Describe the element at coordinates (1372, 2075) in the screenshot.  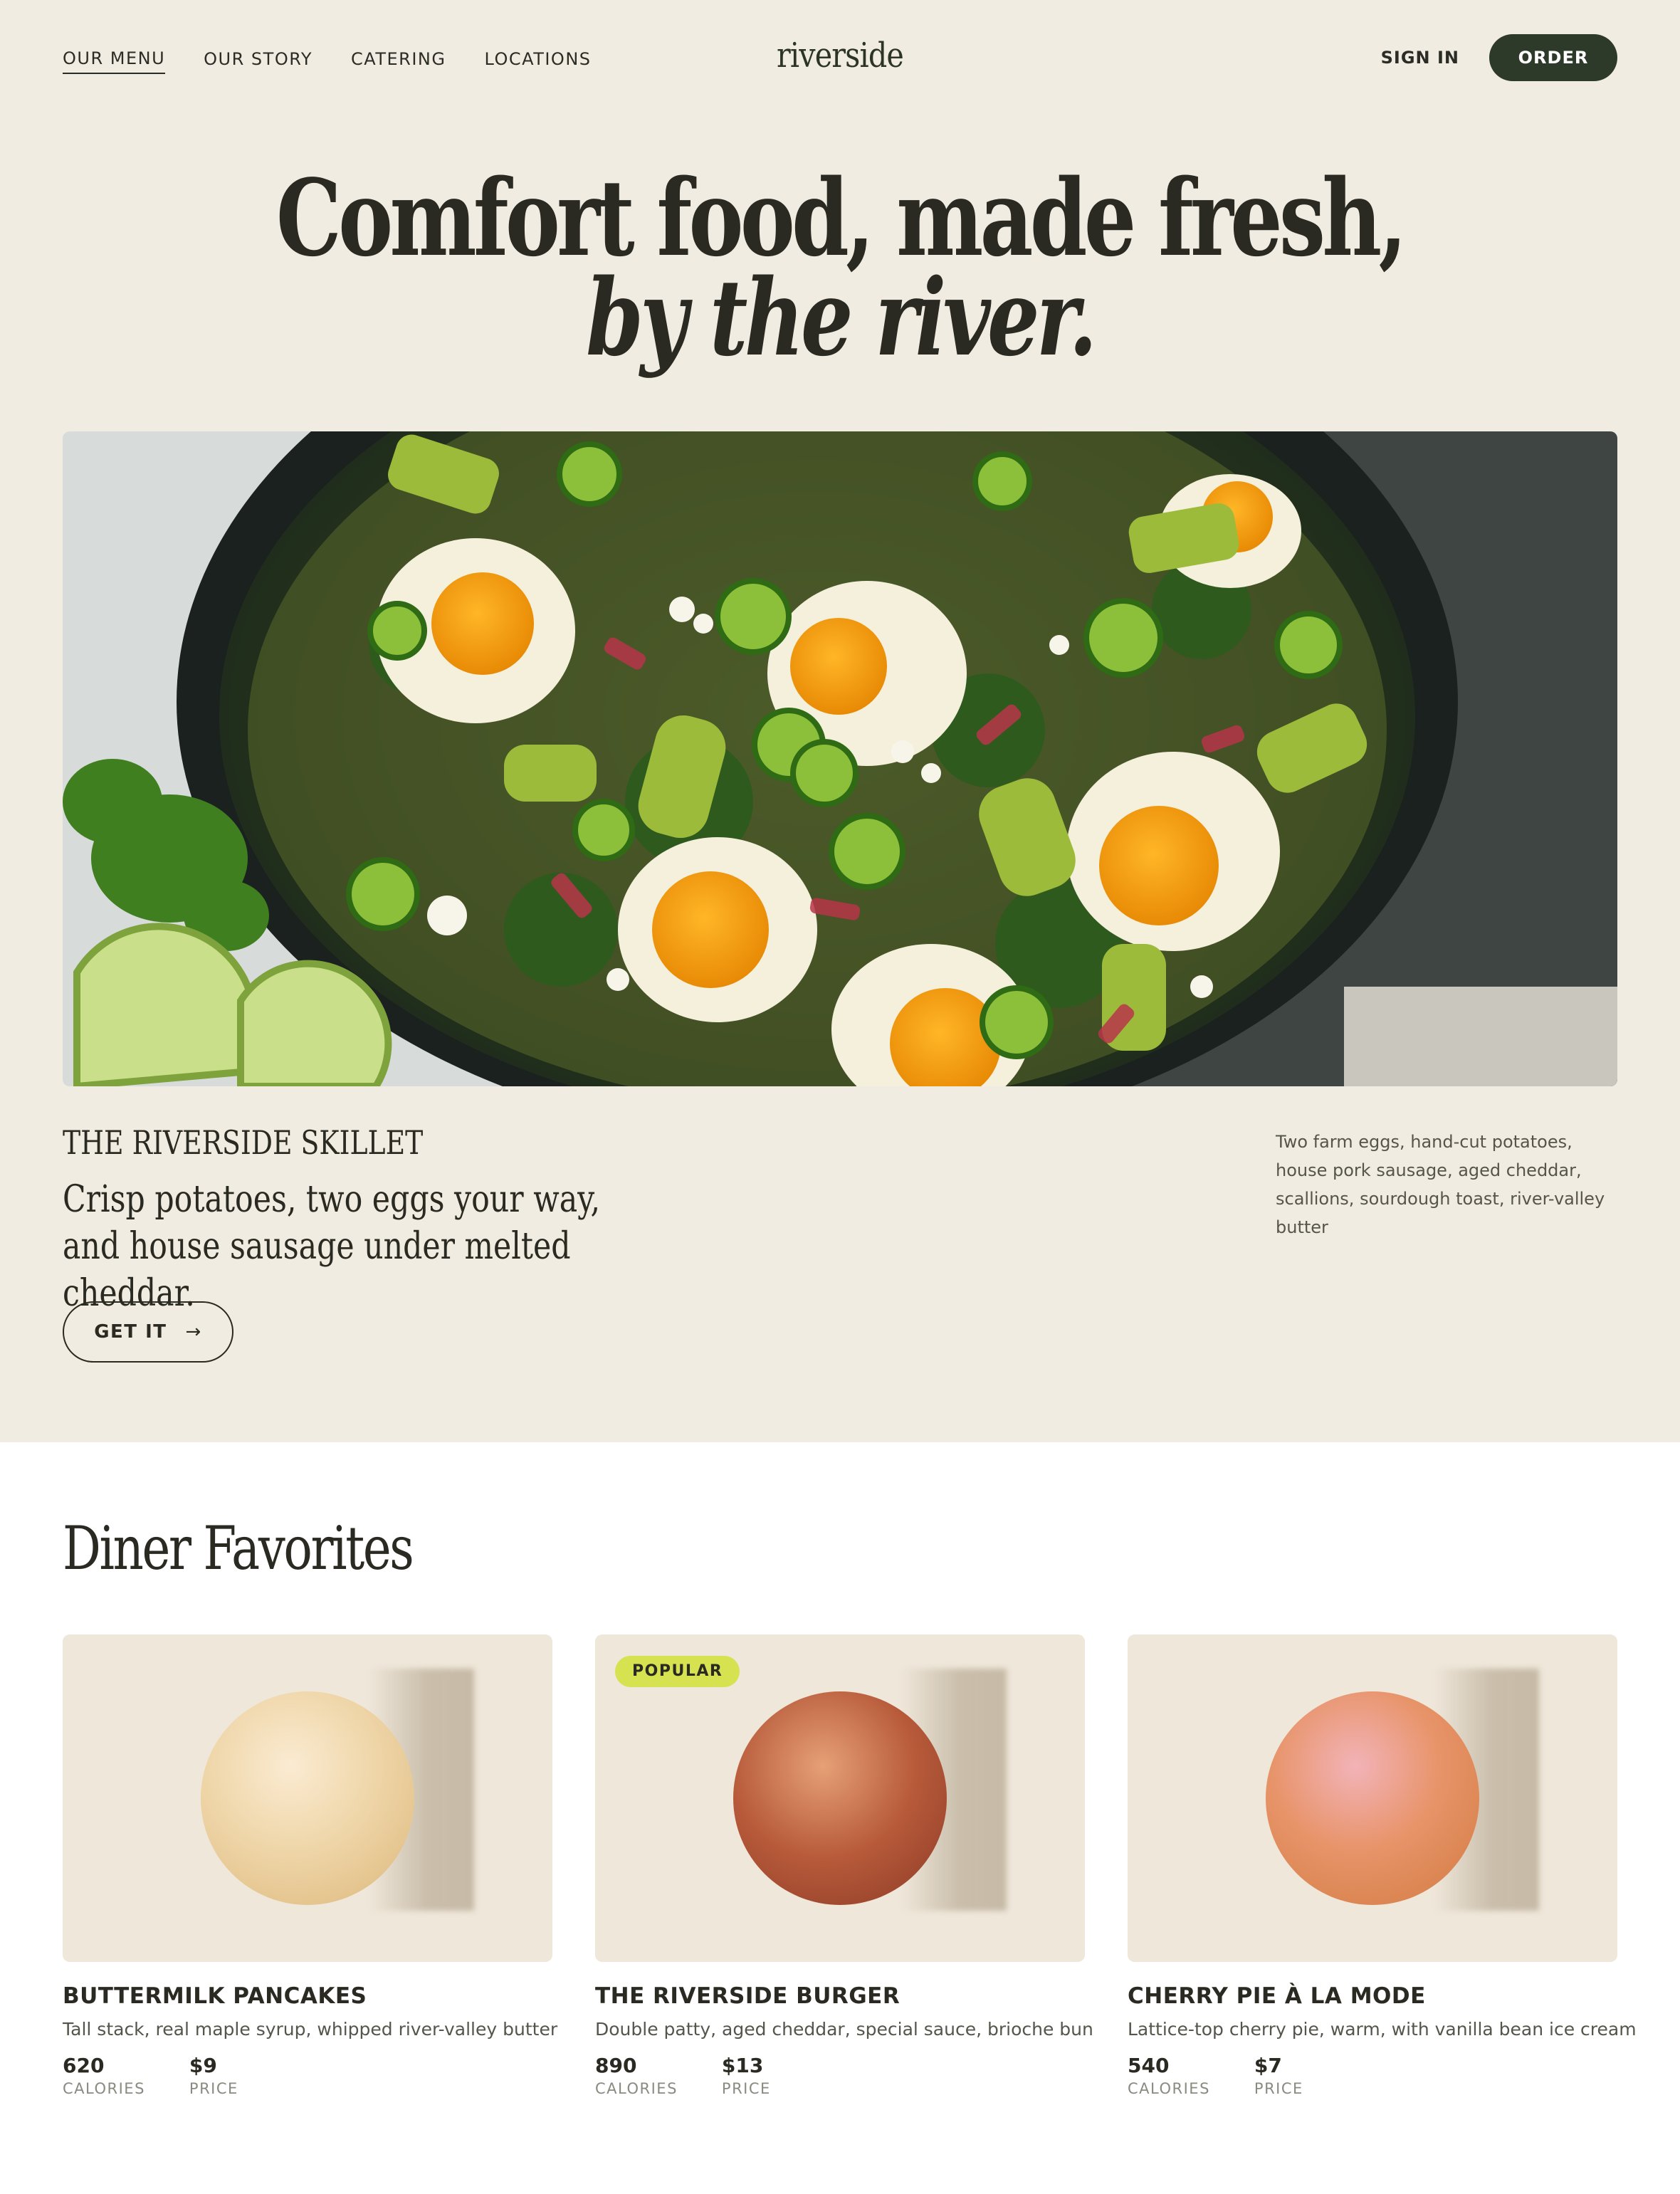
I see `menu-card-stats: 540 CALORIES $7 PRICE` at that location.